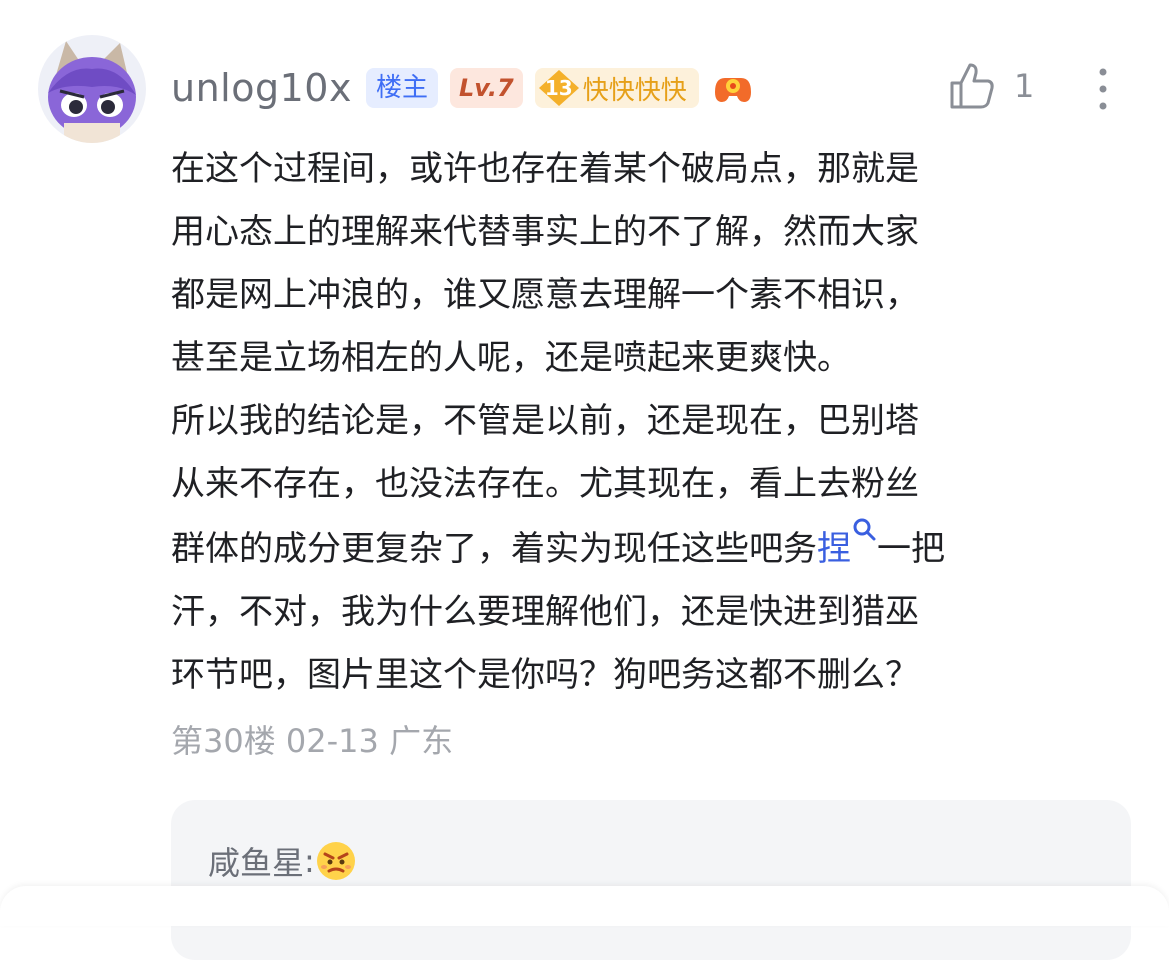  Describe the element at coordinates (332, 741) in the screenshot. I see `post-date: 02-13` at that location.